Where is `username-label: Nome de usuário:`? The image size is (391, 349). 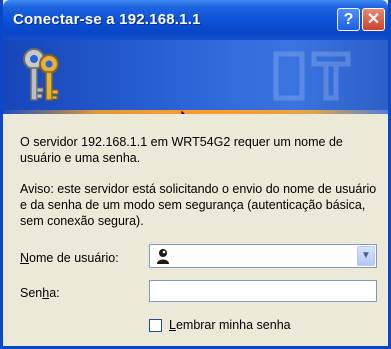
username-label: Nome de usuário: is located at coordinates (69, 258).